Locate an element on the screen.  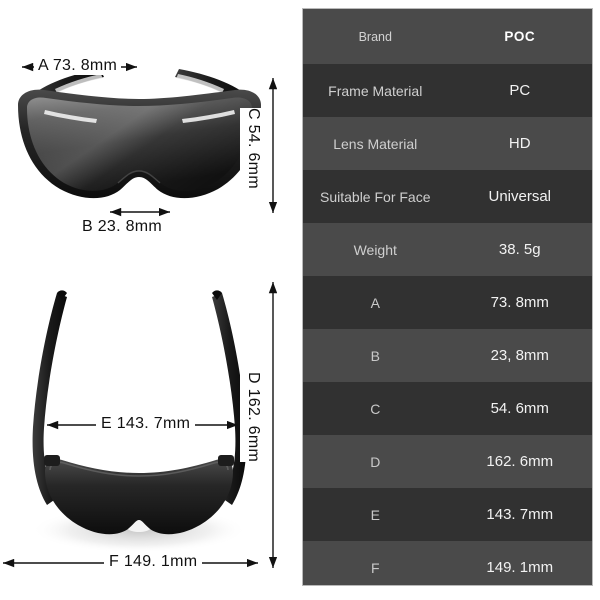
spec-value: 54. 6mm is located at coordinates (519, 408).